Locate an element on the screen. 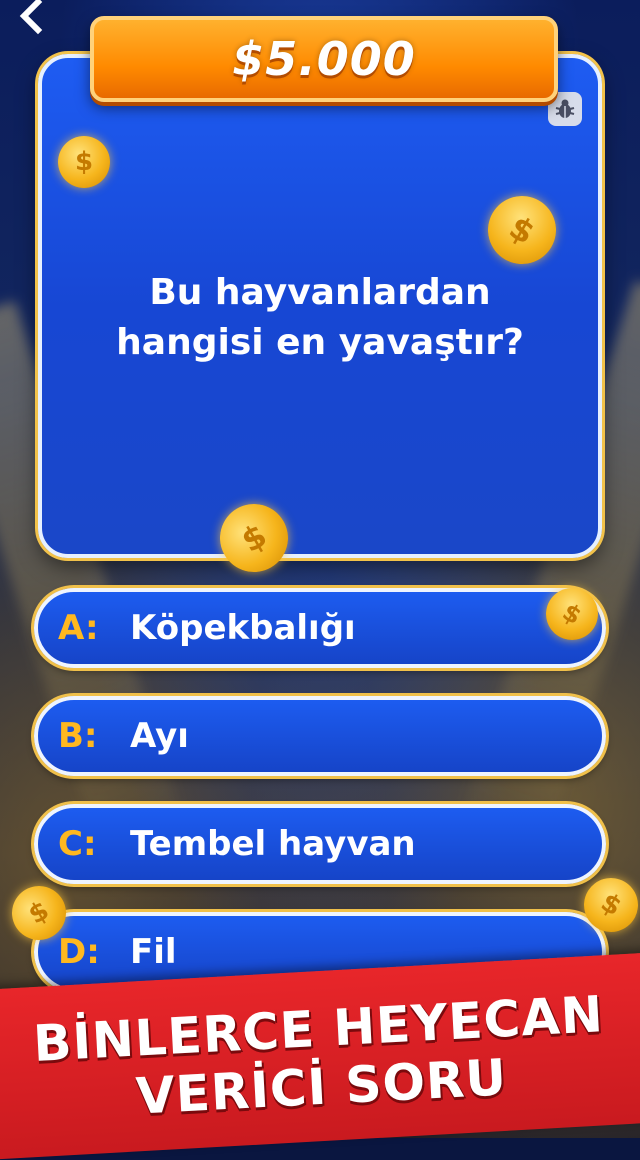 The image size is (640, 1160). answer-letter: C: is located at coordinates (77, 844).